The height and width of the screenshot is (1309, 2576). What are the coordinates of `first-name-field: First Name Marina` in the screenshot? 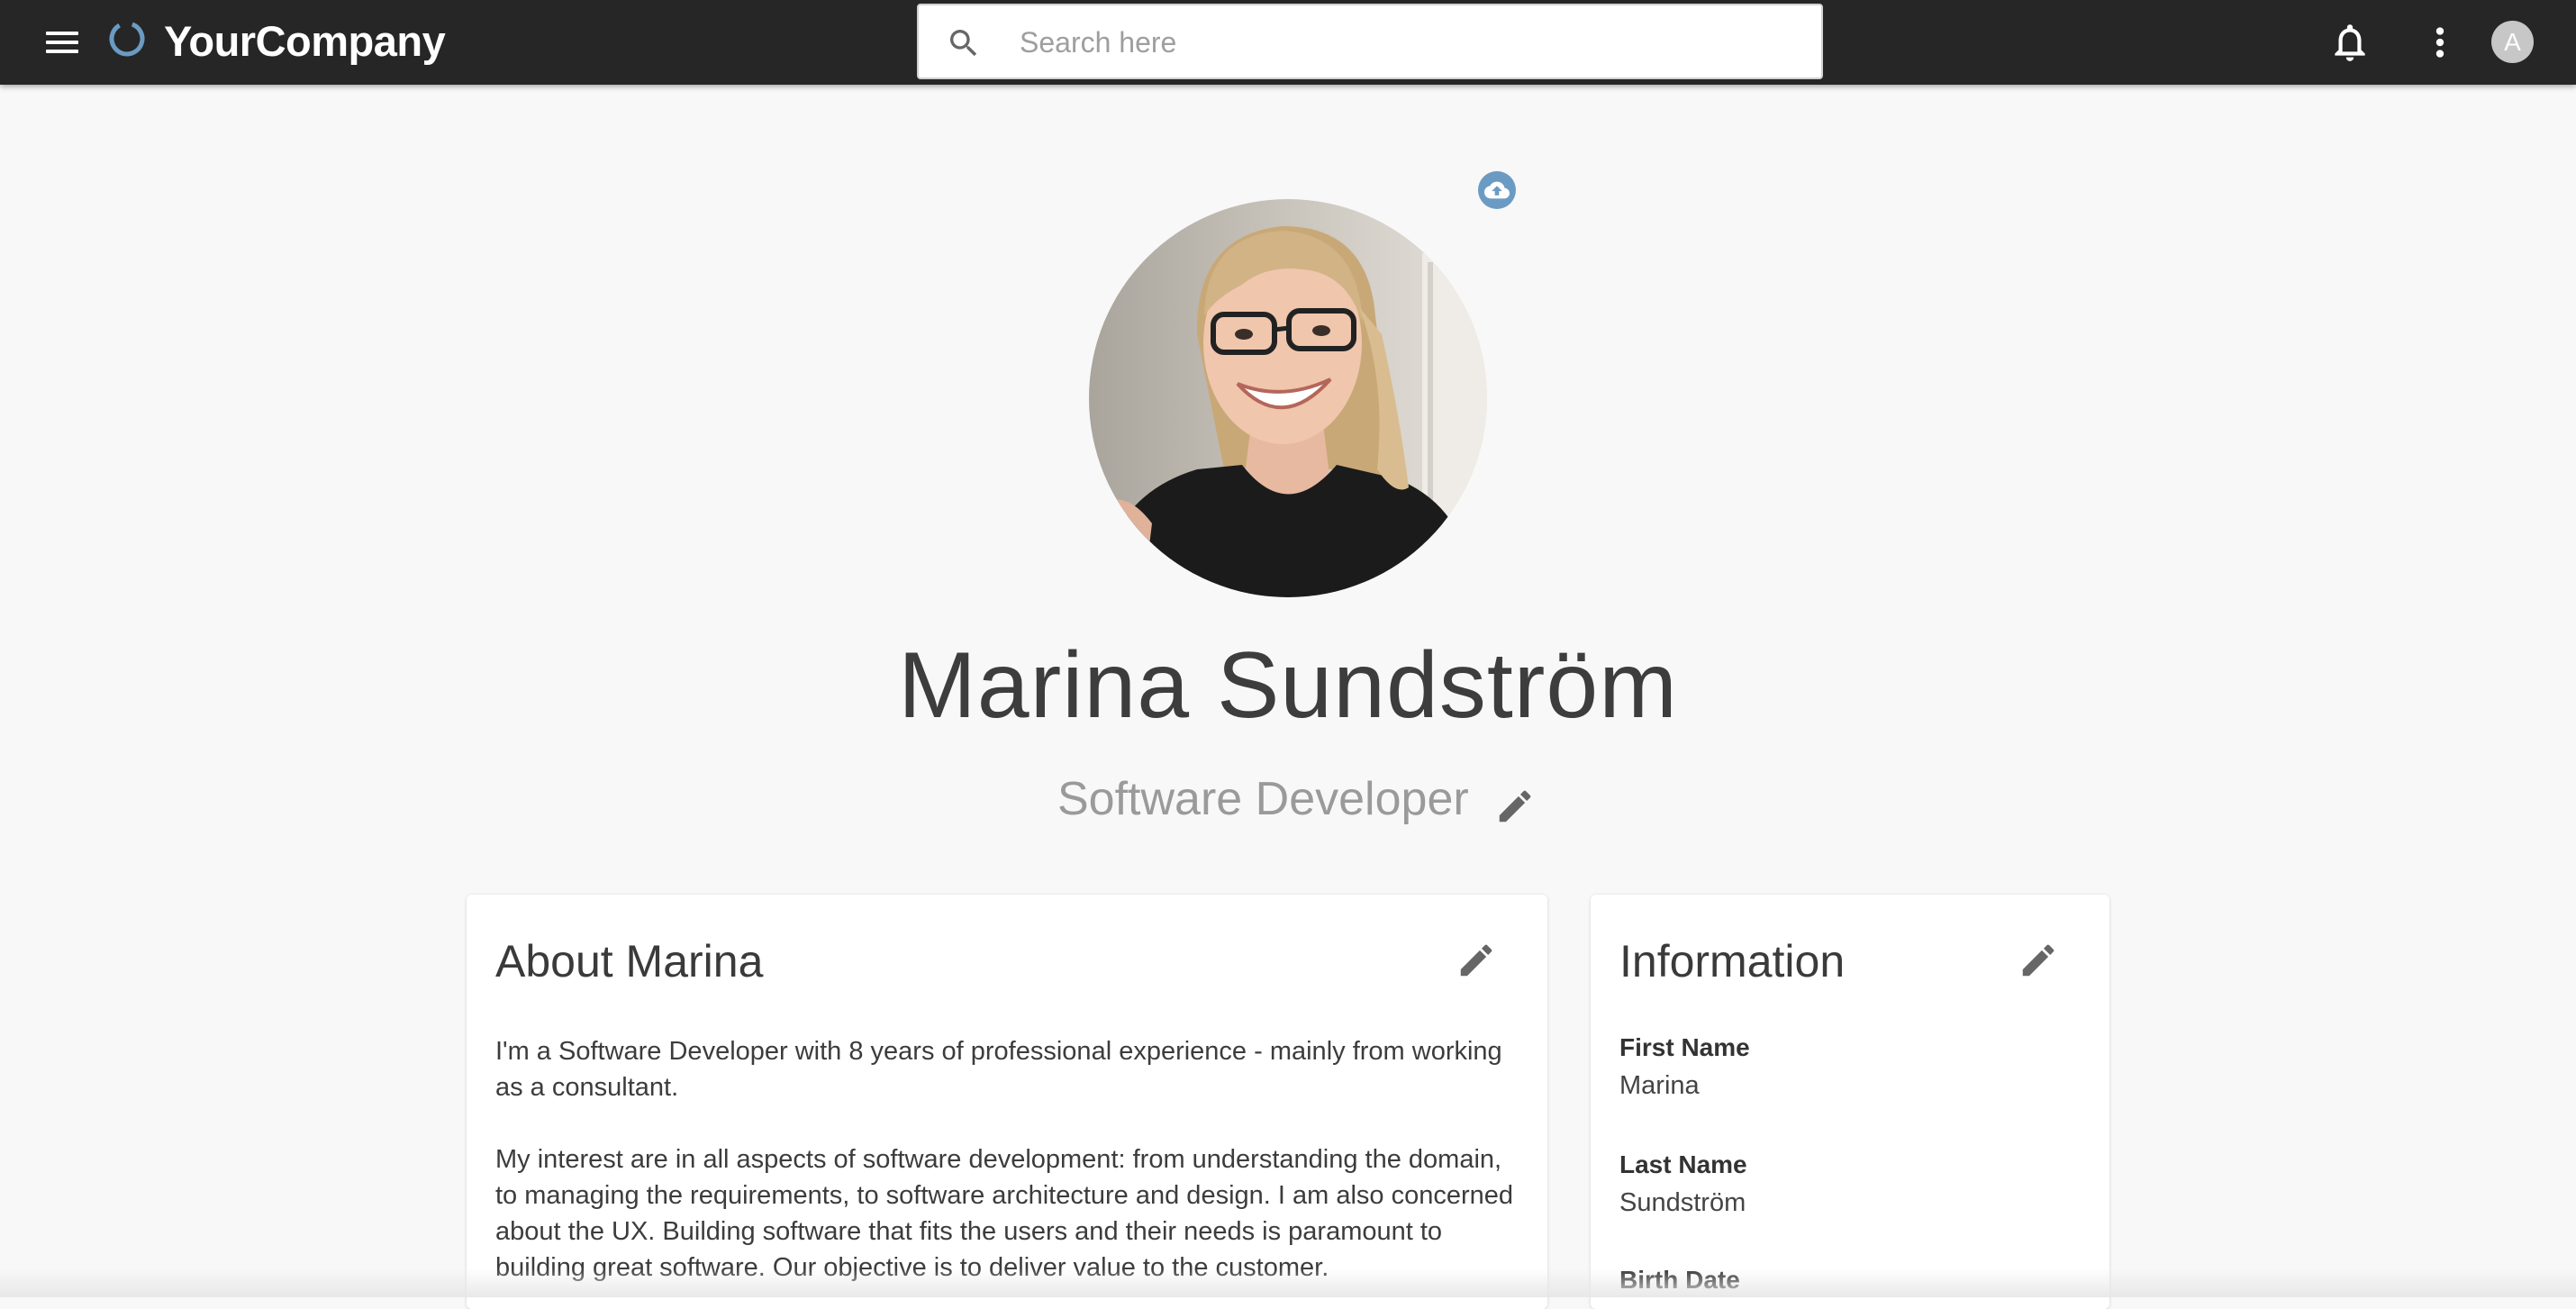 It's located at (1684, 1068).